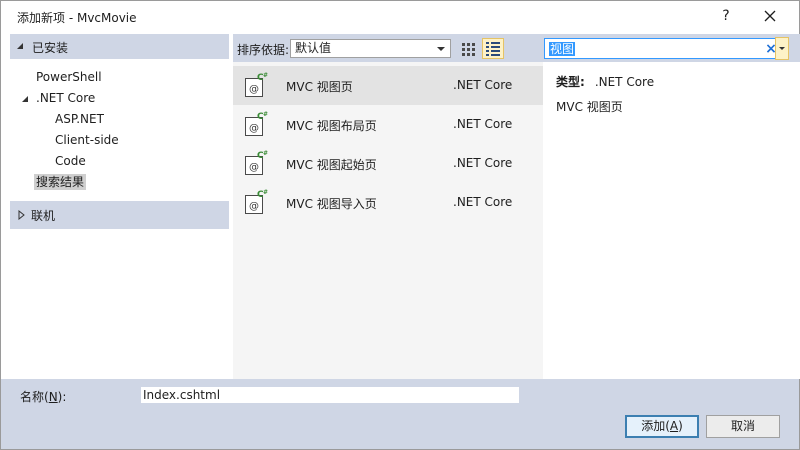 The width and height of the screenshot is (800, 450). I want to click on tree-item-label: .NET Core, so click(66, 98).